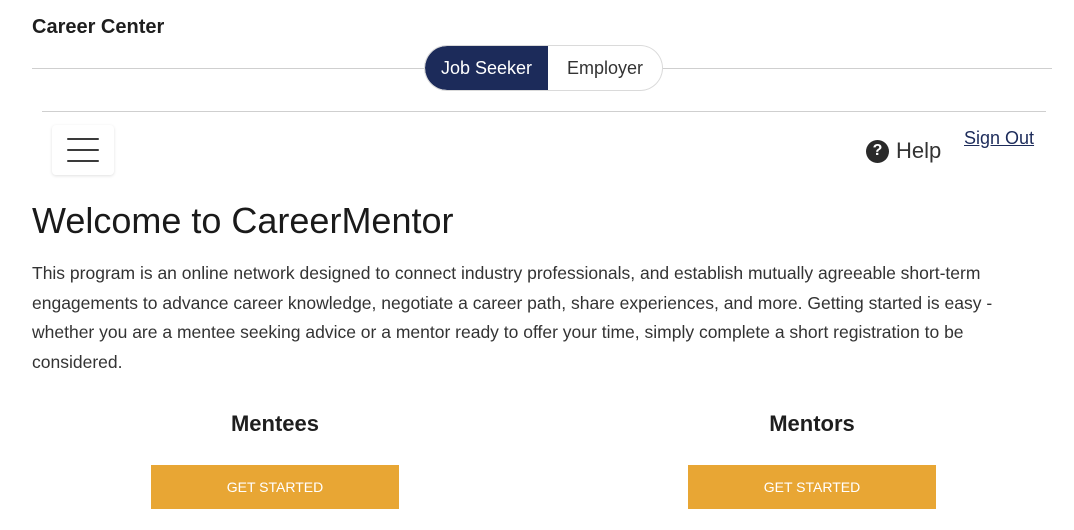  What do you see at coordinates (999, 138) in the screenshot?
I see `sign-out-link: Sign Out` at bounding box center [999, 138].